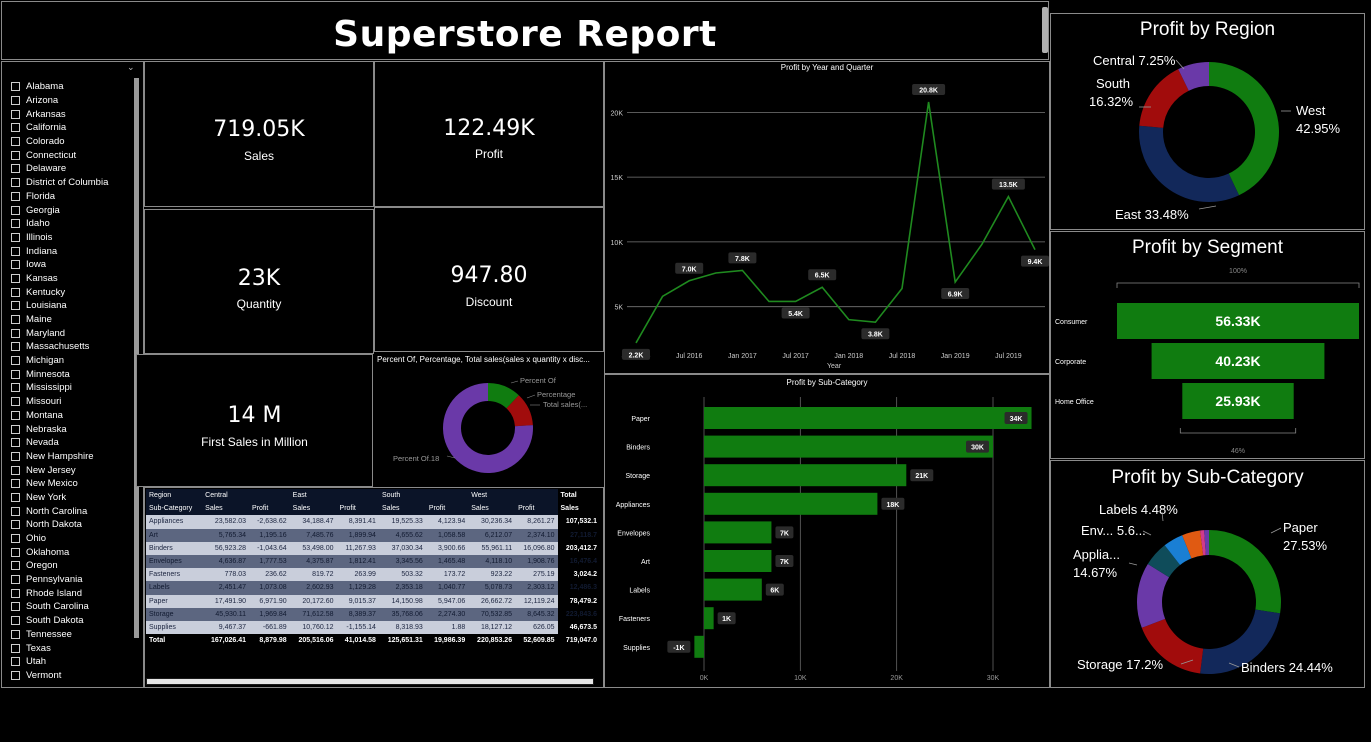 The width and height of the screenshot is (1371, 742). What do you see at coordinates (59, 361) in the screenshot?
I see `state-option: Michigan` at bounding box center [59, 361].